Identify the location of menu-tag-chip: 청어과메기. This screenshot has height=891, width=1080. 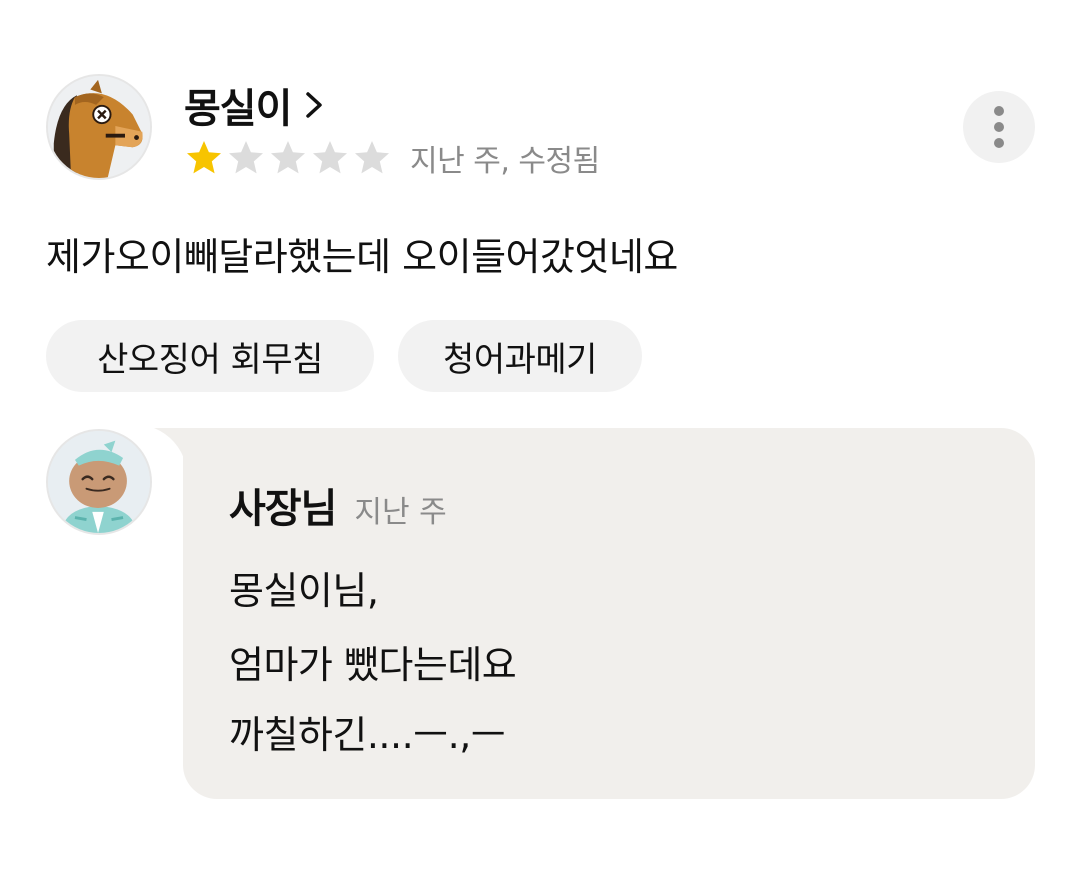
(520, 356).